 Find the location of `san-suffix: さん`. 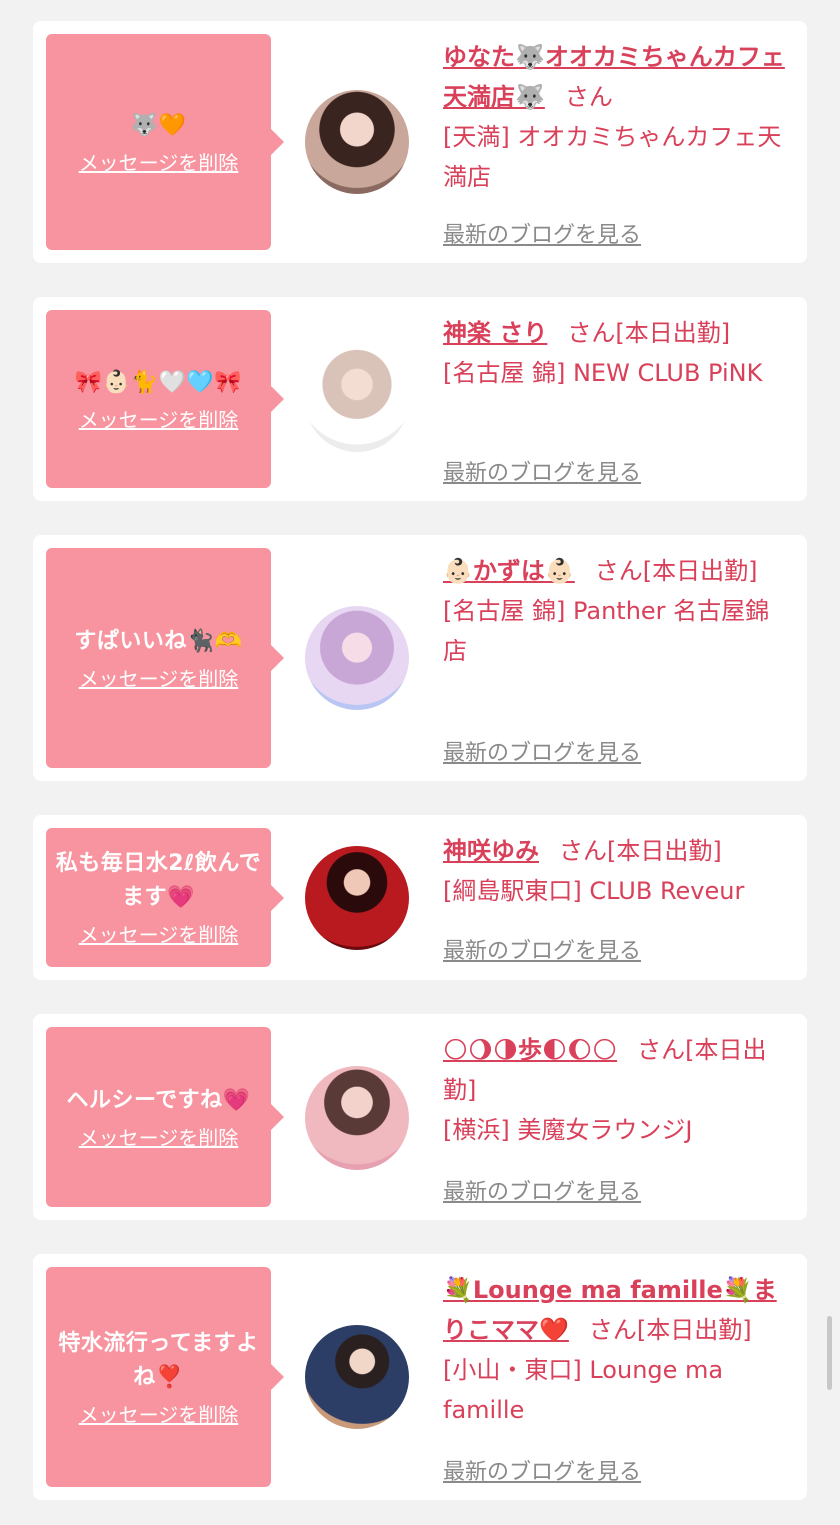

san-suffix: さん is located at coordinates (588, 97).